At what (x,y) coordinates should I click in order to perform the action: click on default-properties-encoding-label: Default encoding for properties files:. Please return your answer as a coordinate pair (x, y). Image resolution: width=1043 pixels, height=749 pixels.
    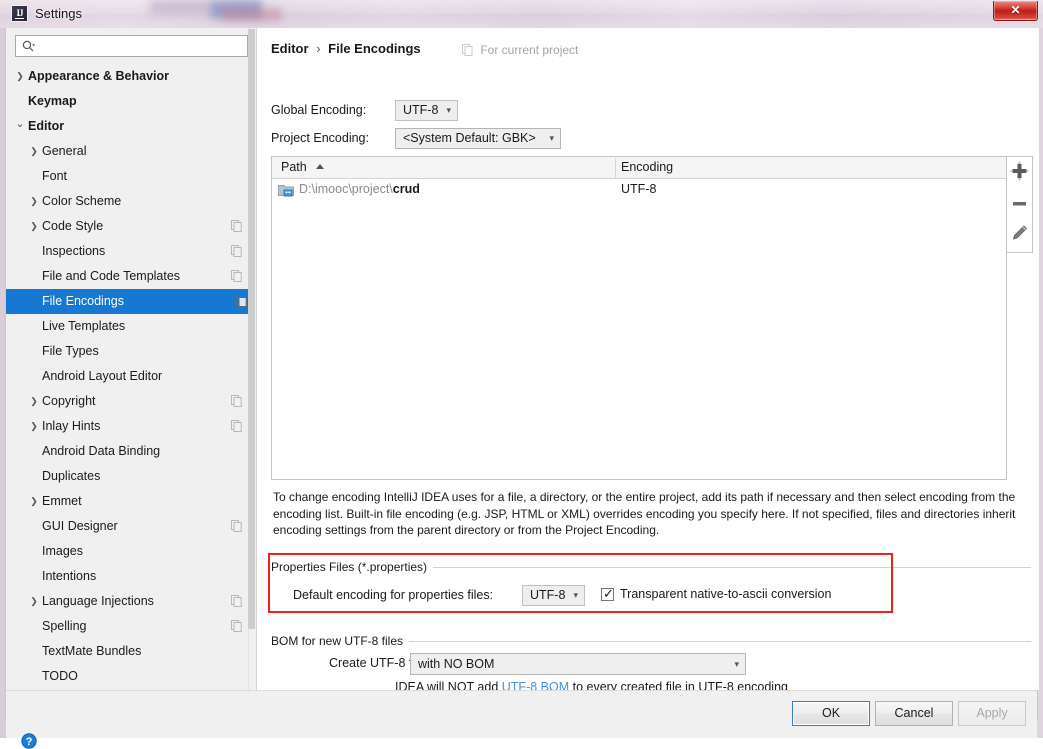
    Looking at the image, I should click on (393, 595).